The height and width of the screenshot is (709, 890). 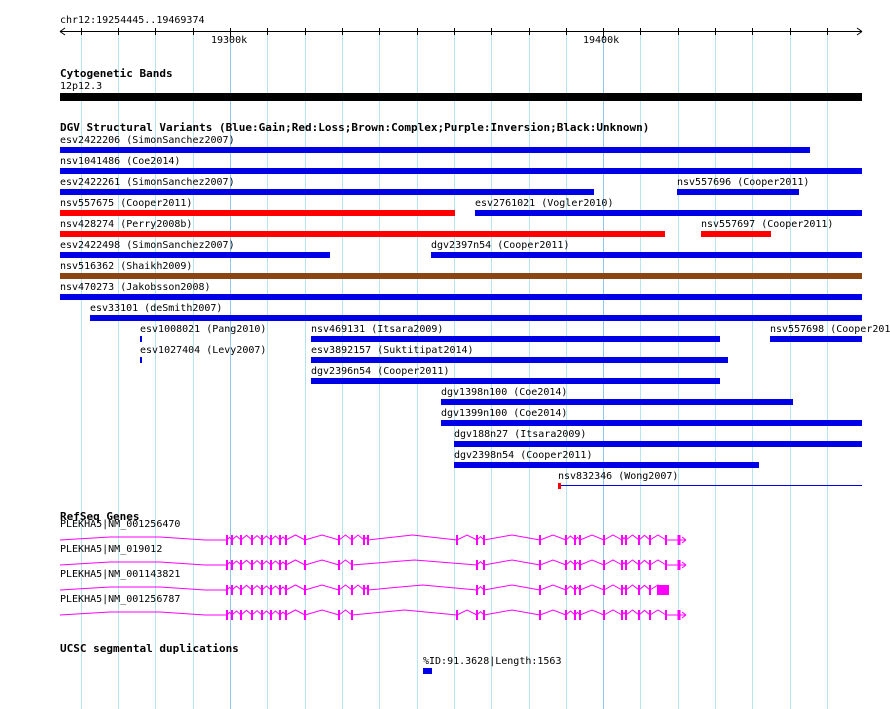 I want to click on segdup-feature, so click(x=427, y=671).